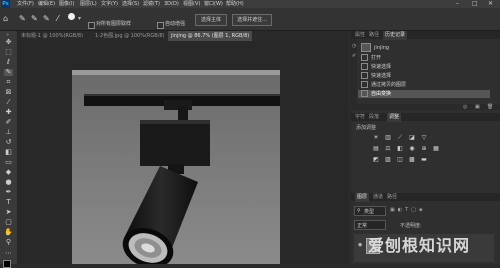 Image resolution: width=500 pixels, height=268 pixels. I want to click on history-icon: ◷, so click(354, 46).